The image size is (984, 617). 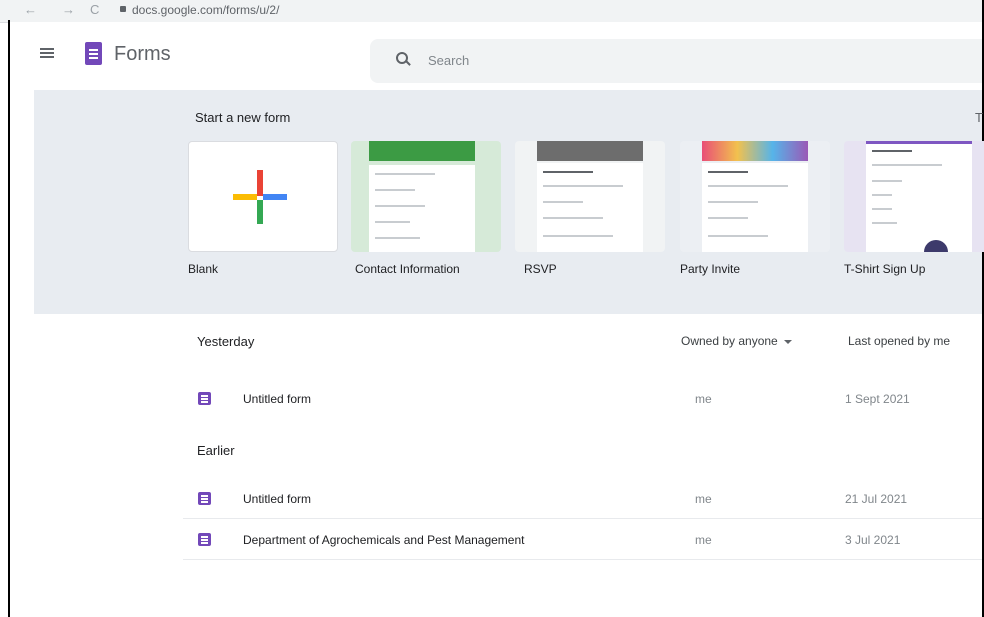 I want to click on plus-icon-top, so click(x=260, y=183).